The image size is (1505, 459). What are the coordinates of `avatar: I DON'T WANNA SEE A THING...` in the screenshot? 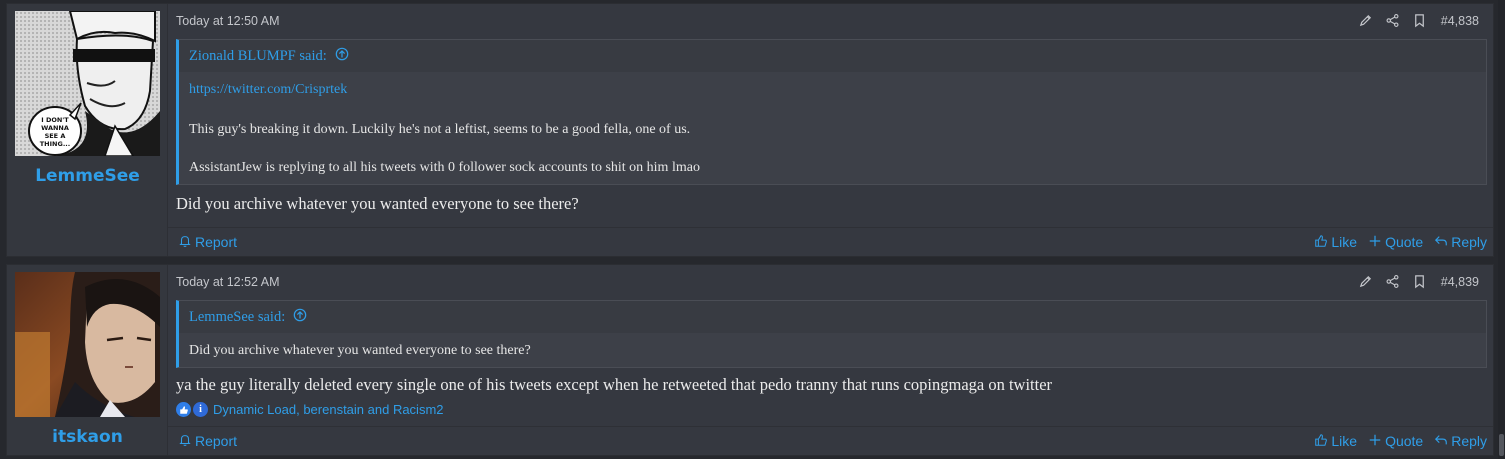 It's located at (87, 83).